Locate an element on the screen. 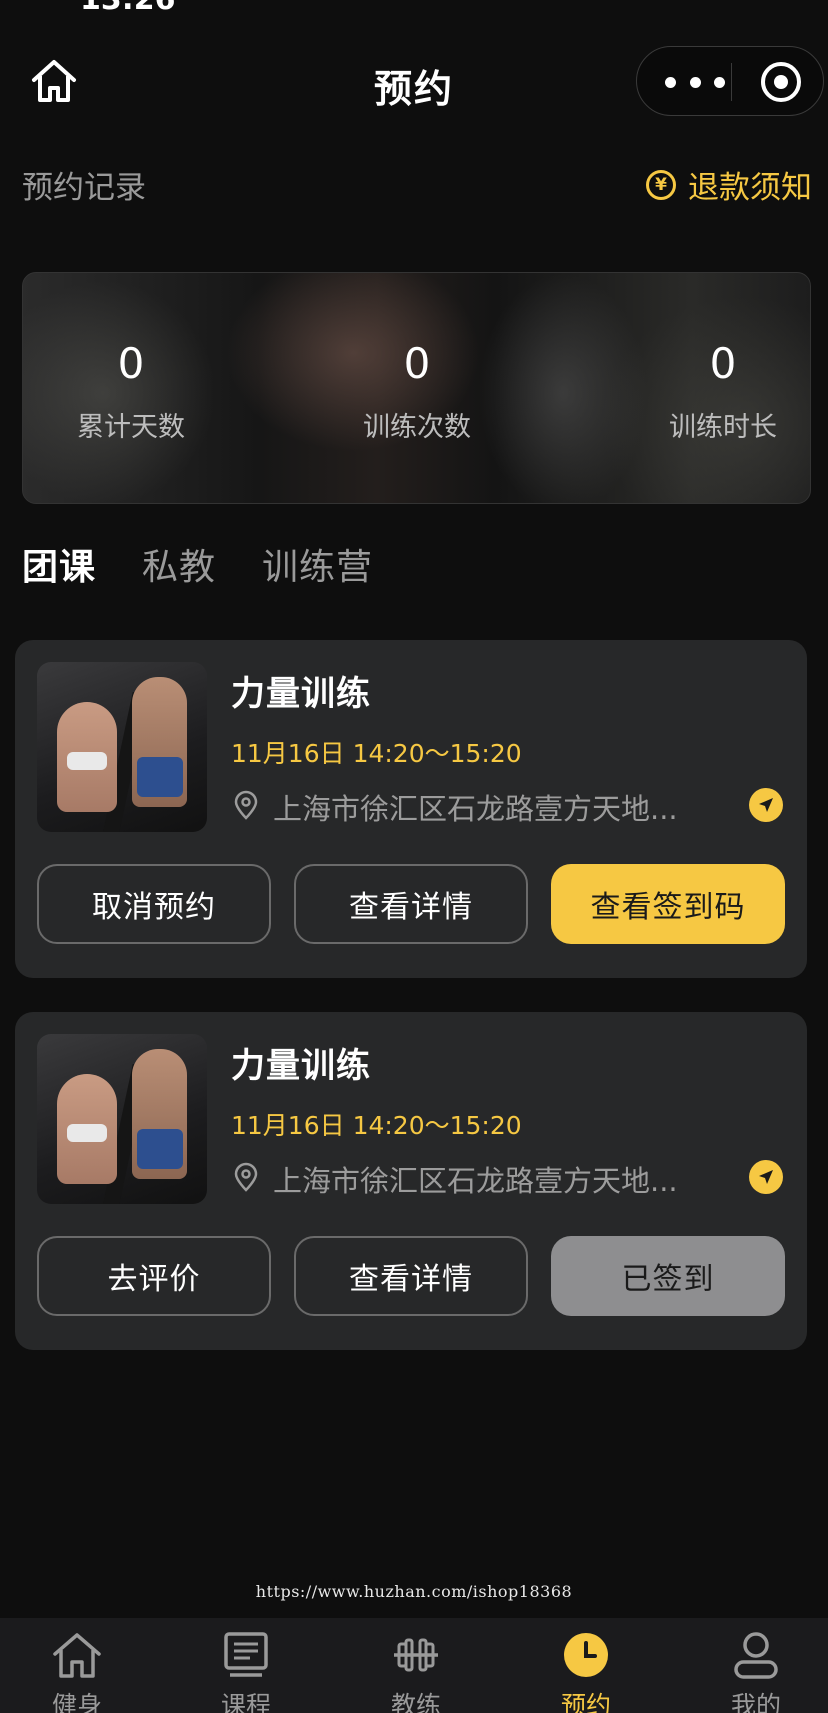 This screenshot has height=1713, width=828. tabbar-item-fitness: 健身 is located at coordinates (77, 1665).